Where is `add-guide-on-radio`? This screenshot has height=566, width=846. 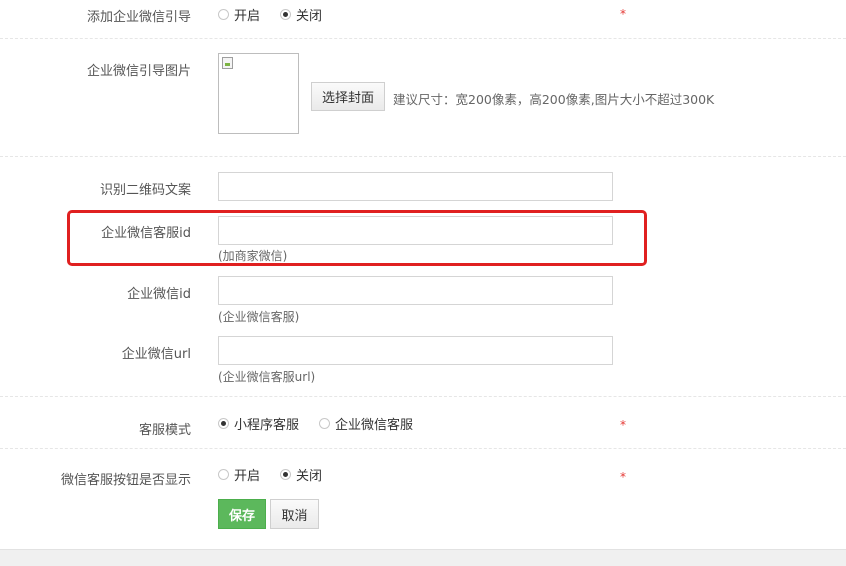 add-guide-on-radio is located at coordinates (223, 14).